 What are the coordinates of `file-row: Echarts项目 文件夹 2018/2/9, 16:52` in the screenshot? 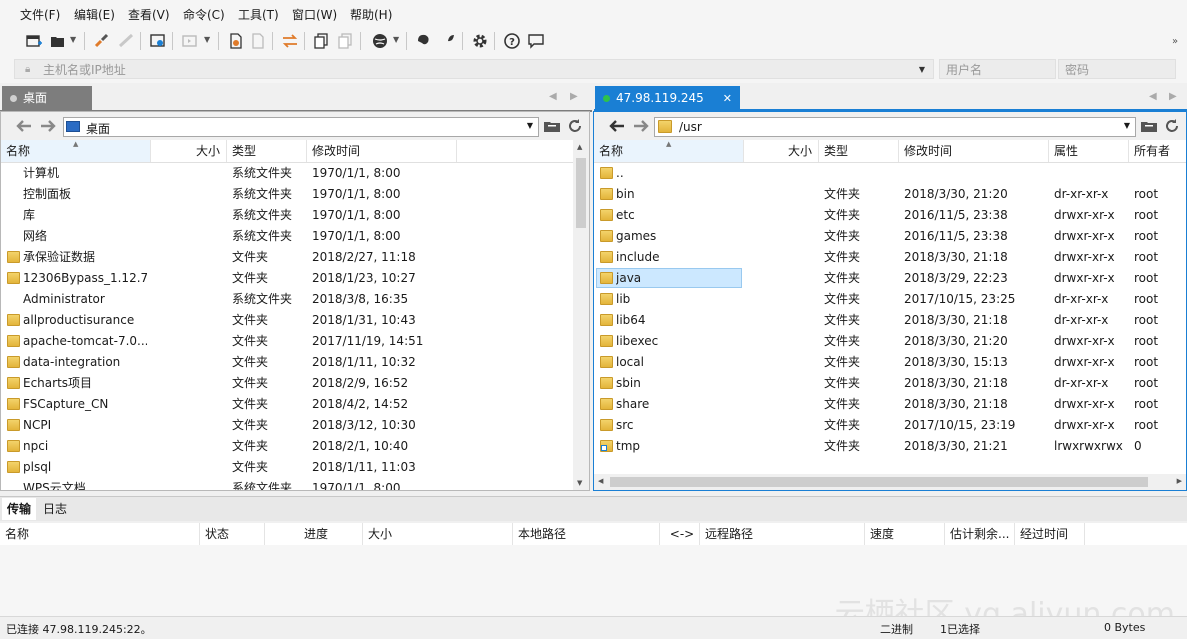 It's located at (286, 383).